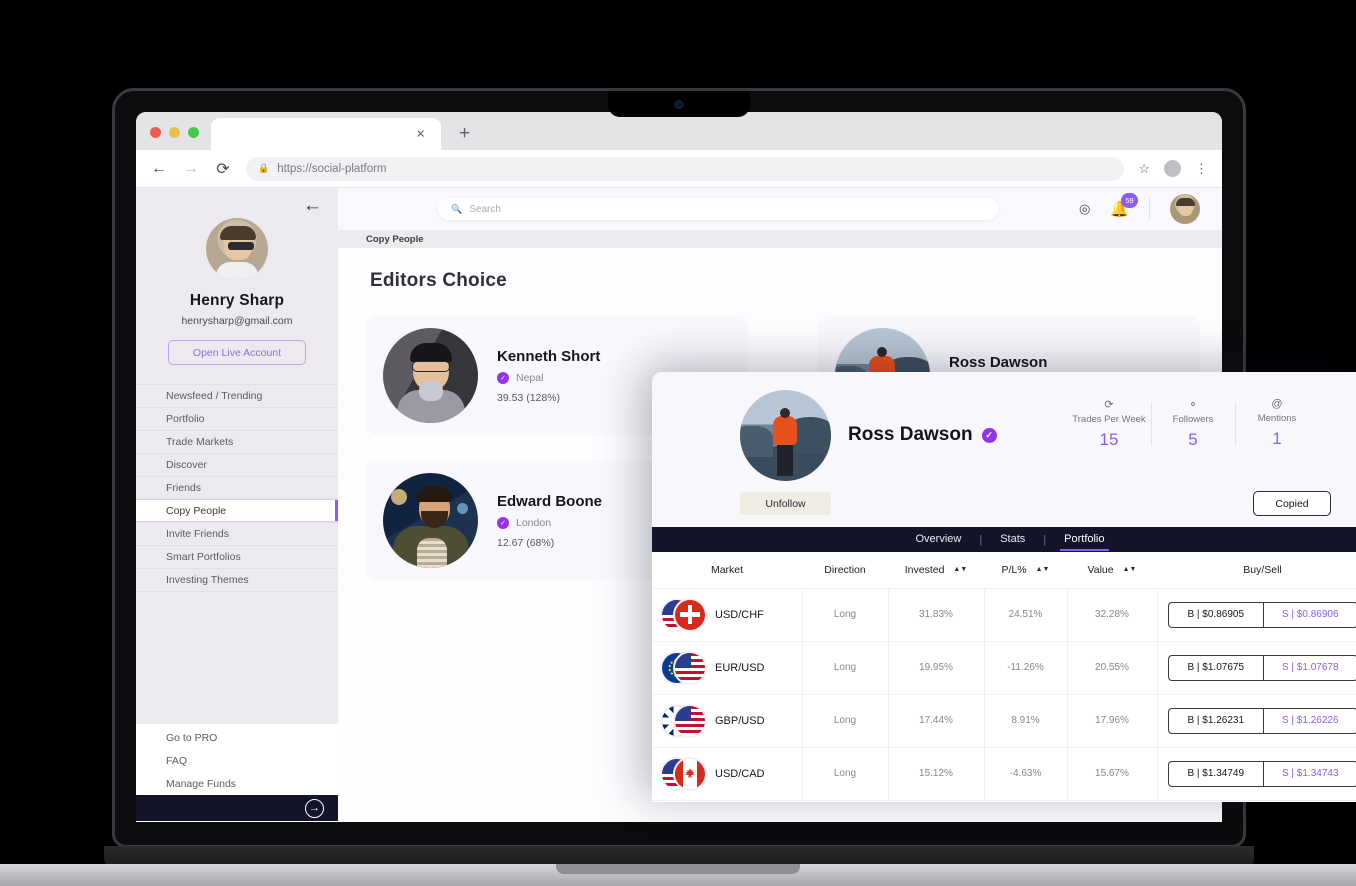 The width and height of the screenshot is (1356, 886). What do you see at coordinates (1215, 773) in the screenshot?
I see `buy-button: B | $1.34749` at bounding box center [1215, 773].